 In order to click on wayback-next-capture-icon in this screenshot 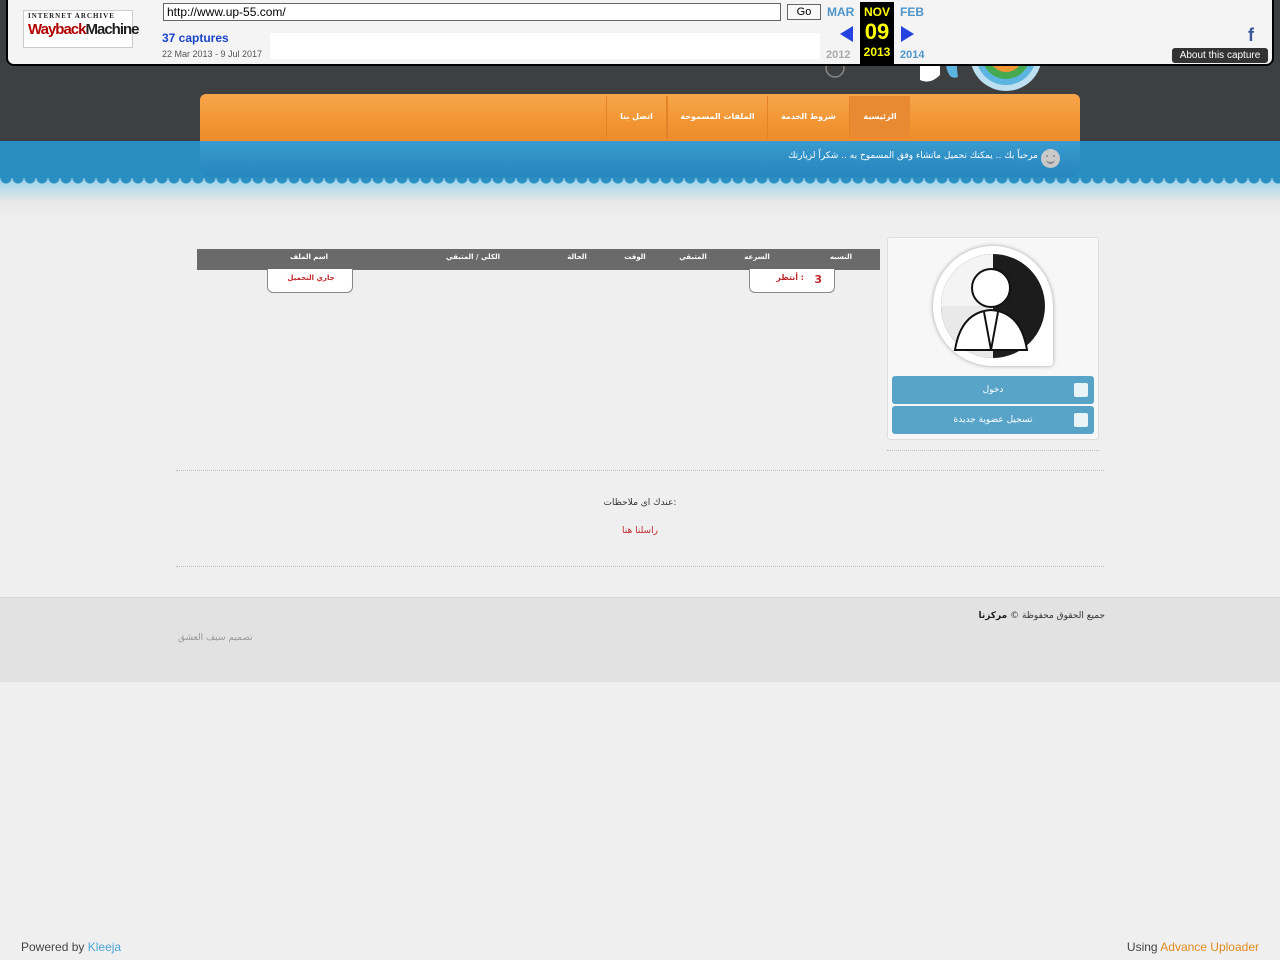, I will do `click(907, 34)`.